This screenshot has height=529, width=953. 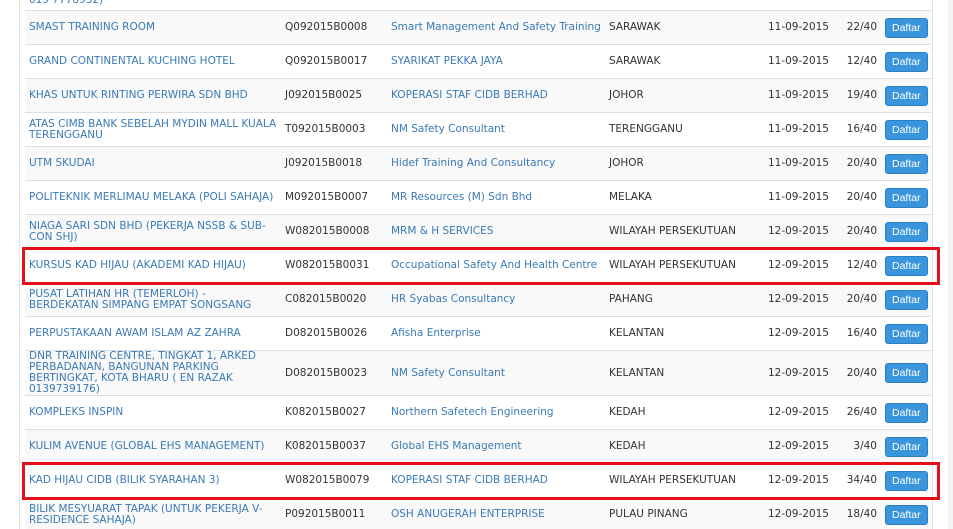 What do you see at coordinates (675, 61) in the screenshot?
I see `state-cell: SARAWAK` at bounding box center [675, 61].